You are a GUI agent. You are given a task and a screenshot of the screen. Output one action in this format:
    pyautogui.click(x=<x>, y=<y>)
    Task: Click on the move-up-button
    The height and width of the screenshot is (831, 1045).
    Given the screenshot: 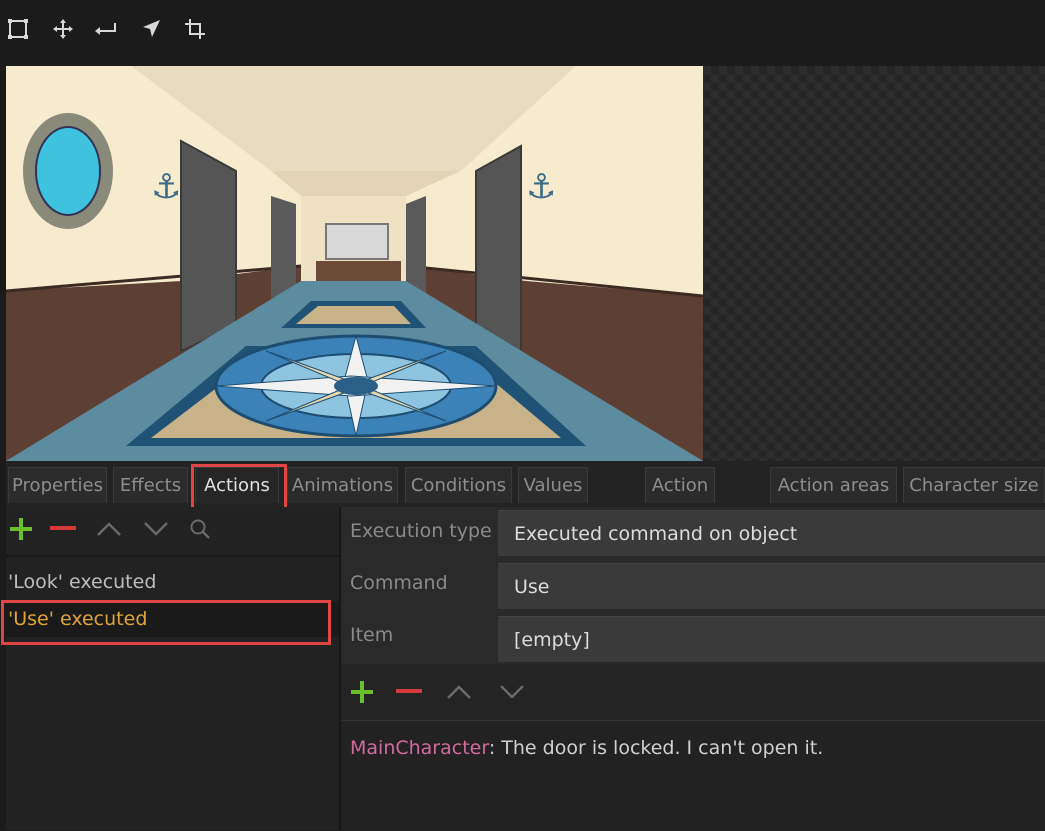 What is the action you would take?
    pyautogui.click(x=109, y=529)
    